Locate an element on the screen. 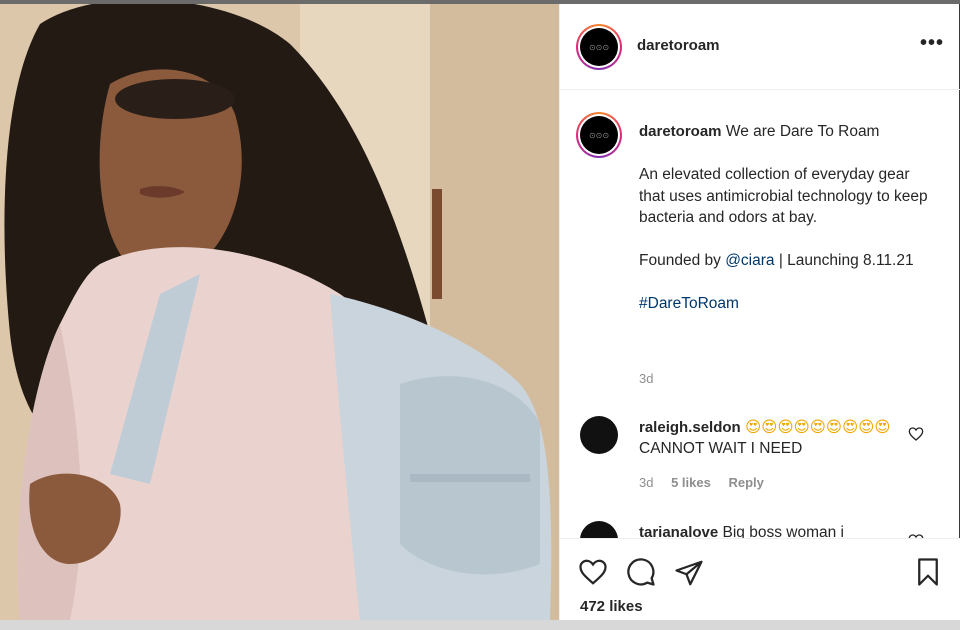 This screenshot has height=630, width=960. caption-avatar-logo: ⊙⊙⊙ is located at coordinates (599, 135).